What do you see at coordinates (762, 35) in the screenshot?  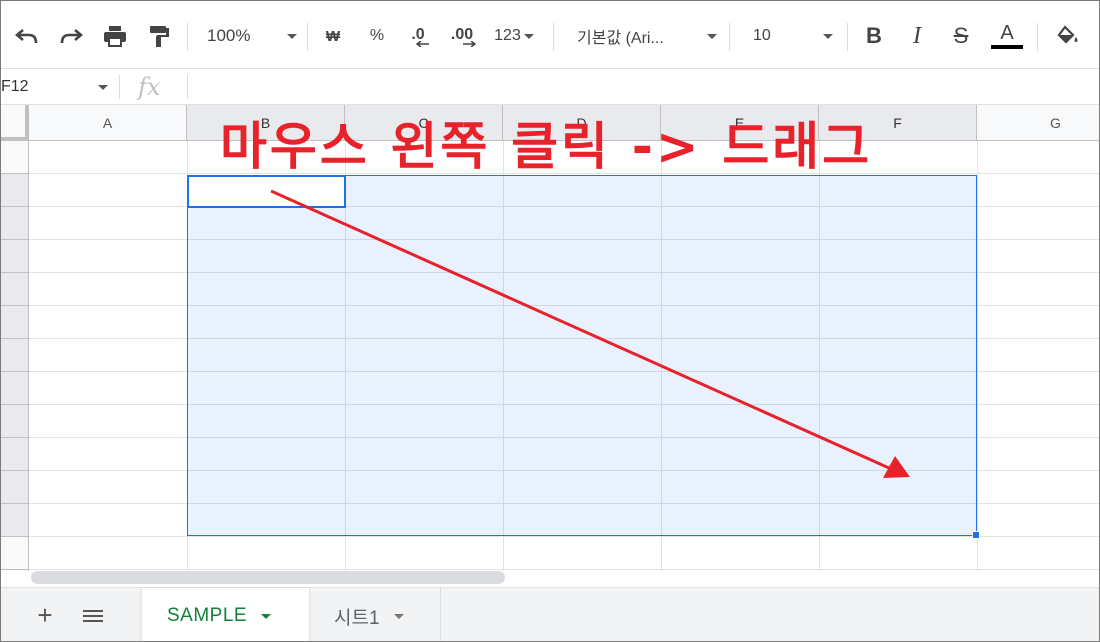 I see `font-size-value: 10` at bounding box center [762, 35].